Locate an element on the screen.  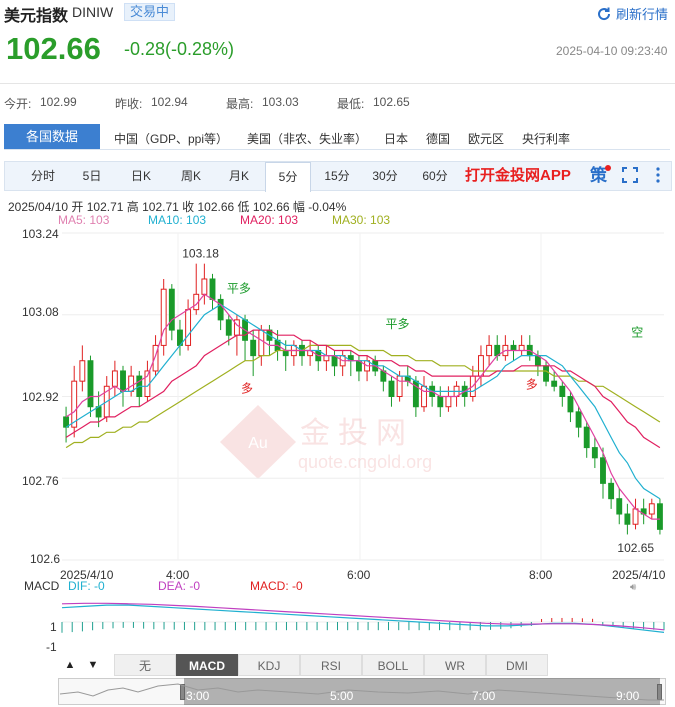
macd-dea-line is located at coordinates (363, 616).